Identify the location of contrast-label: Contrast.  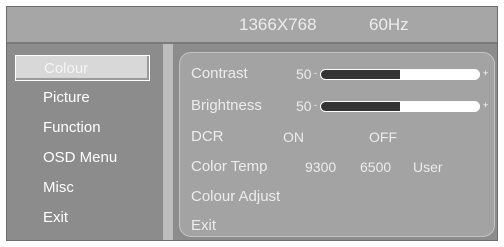
(219, 73).